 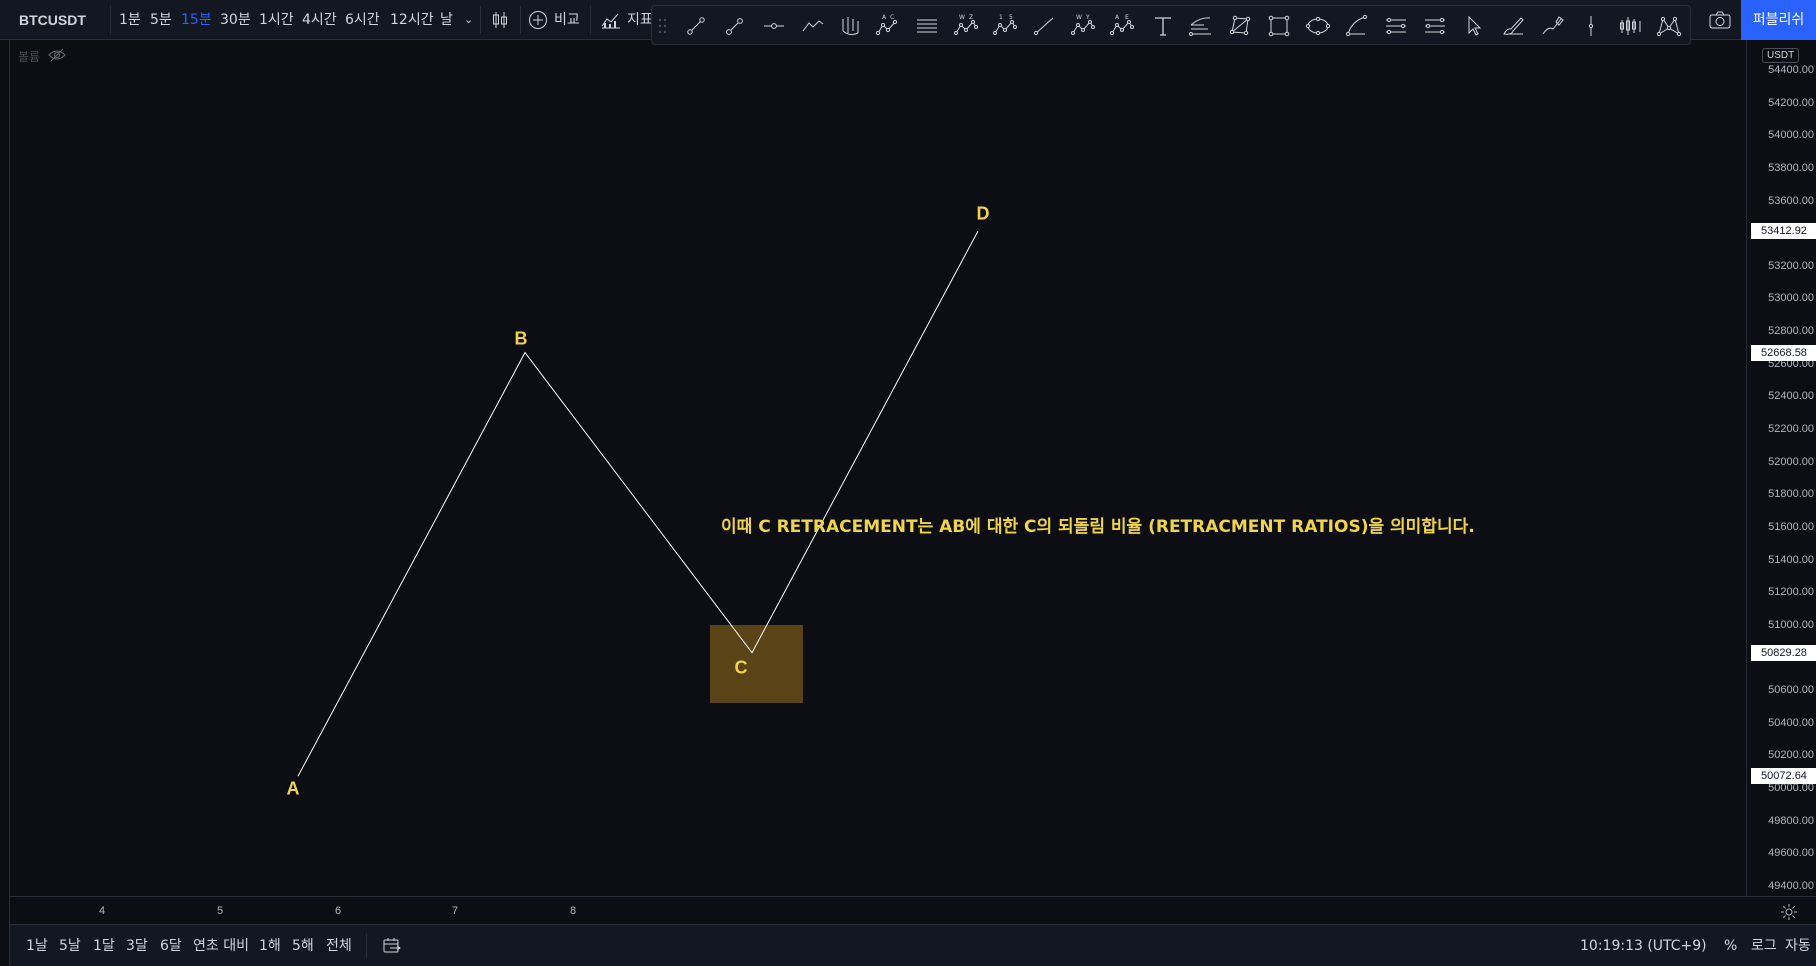 I want to click on price-tick: 54200.00, so click(x=1791, y=102).